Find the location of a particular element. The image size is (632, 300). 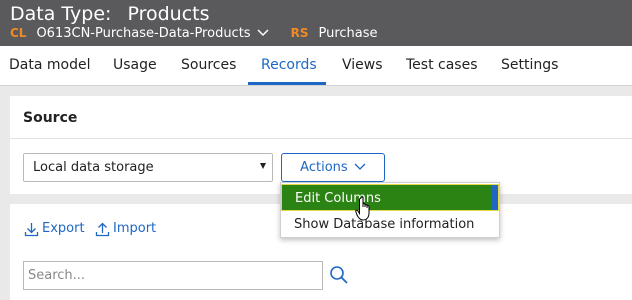

actions-dropdown-menu: Edit Columns Show Database information is located at coordinates (390, 210).